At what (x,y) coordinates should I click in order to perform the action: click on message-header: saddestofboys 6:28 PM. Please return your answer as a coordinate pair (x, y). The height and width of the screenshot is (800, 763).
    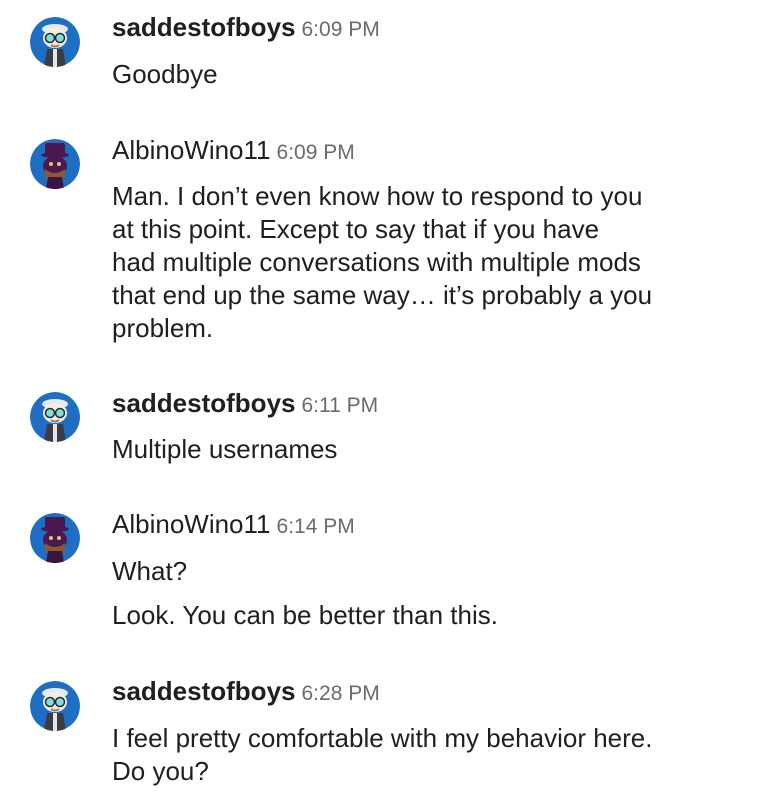
    Looking at the image, I should click on (246, 691).